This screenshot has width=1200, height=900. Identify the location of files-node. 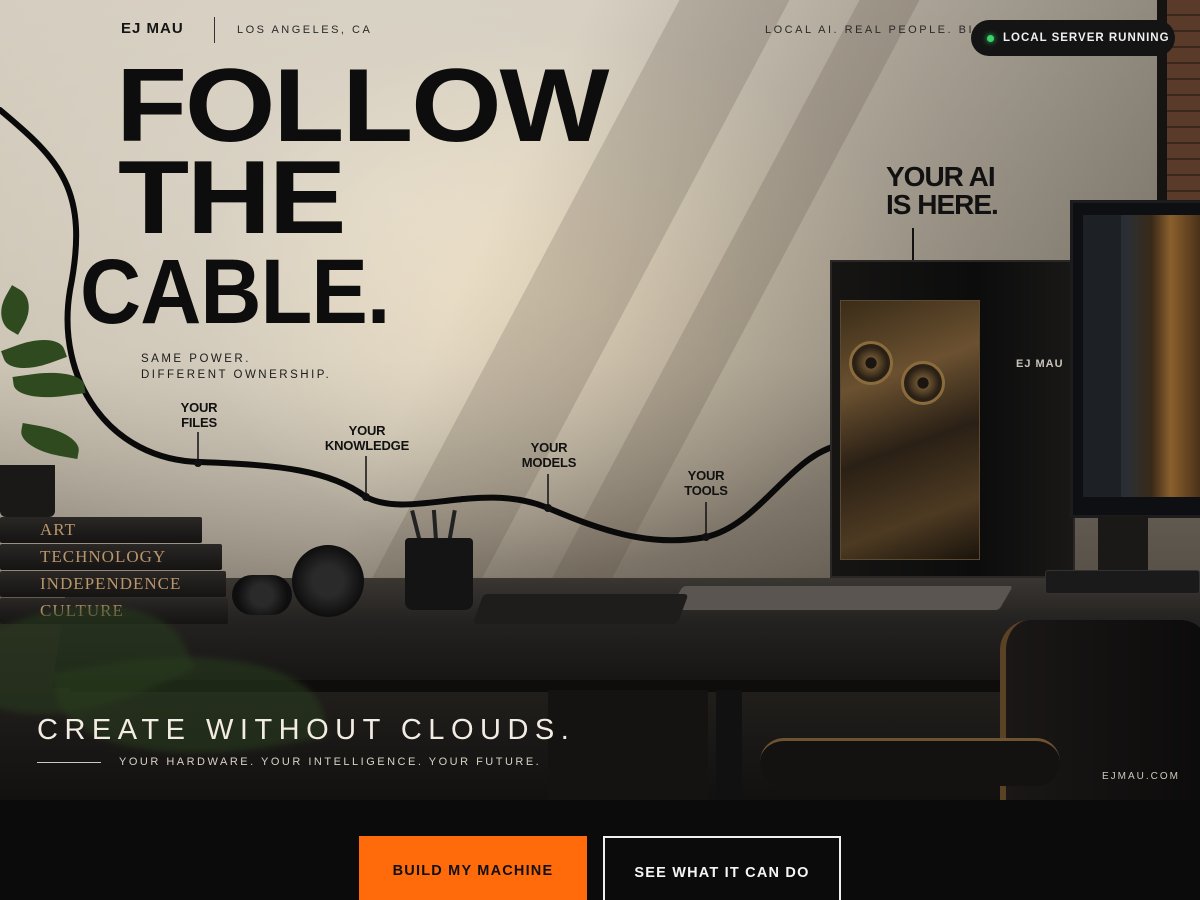
(198, 463).